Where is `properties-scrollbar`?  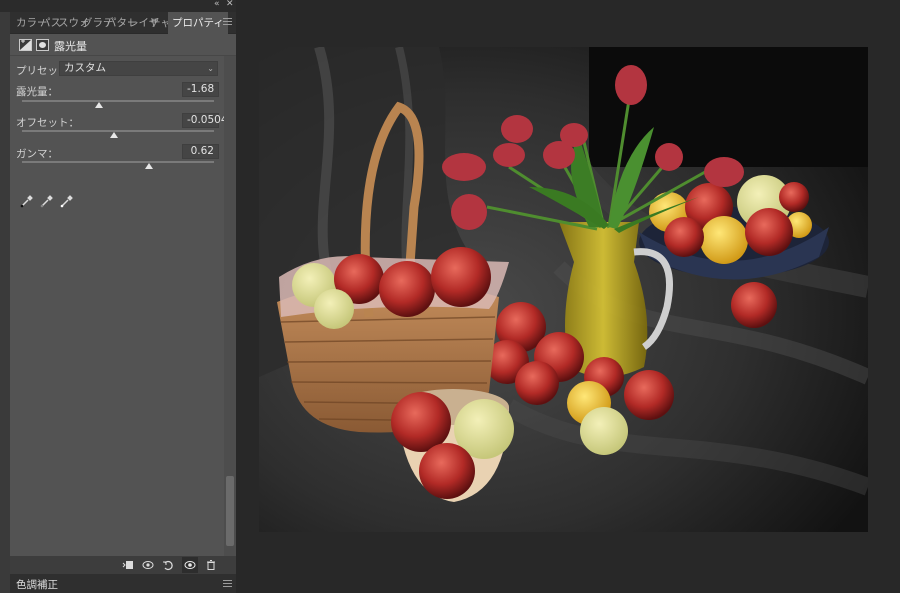 properties-scrollbar is located at coordinates (230, 306).